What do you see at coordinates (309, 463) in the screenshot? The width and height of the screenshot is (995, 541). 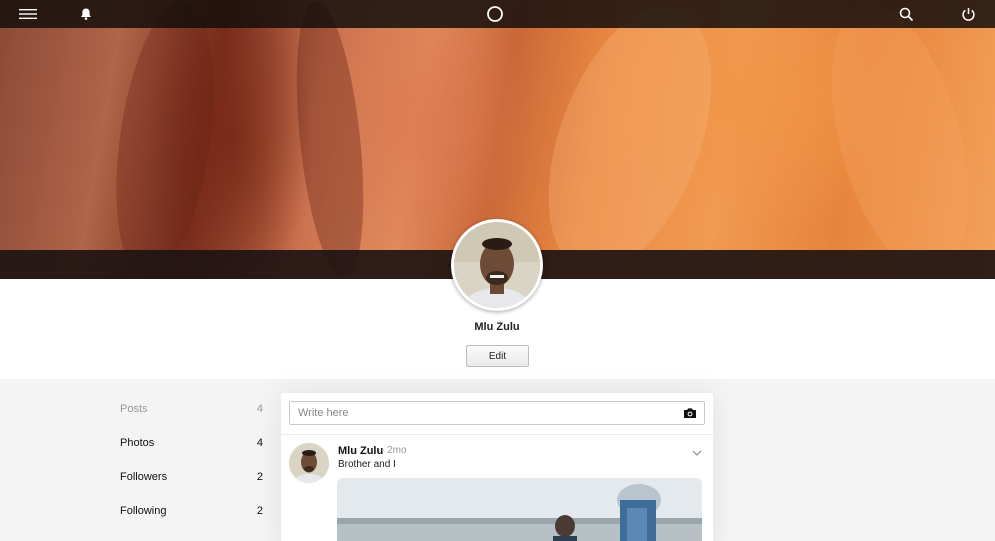 I see `post-author-avatar` at bounding box center [309, 463].